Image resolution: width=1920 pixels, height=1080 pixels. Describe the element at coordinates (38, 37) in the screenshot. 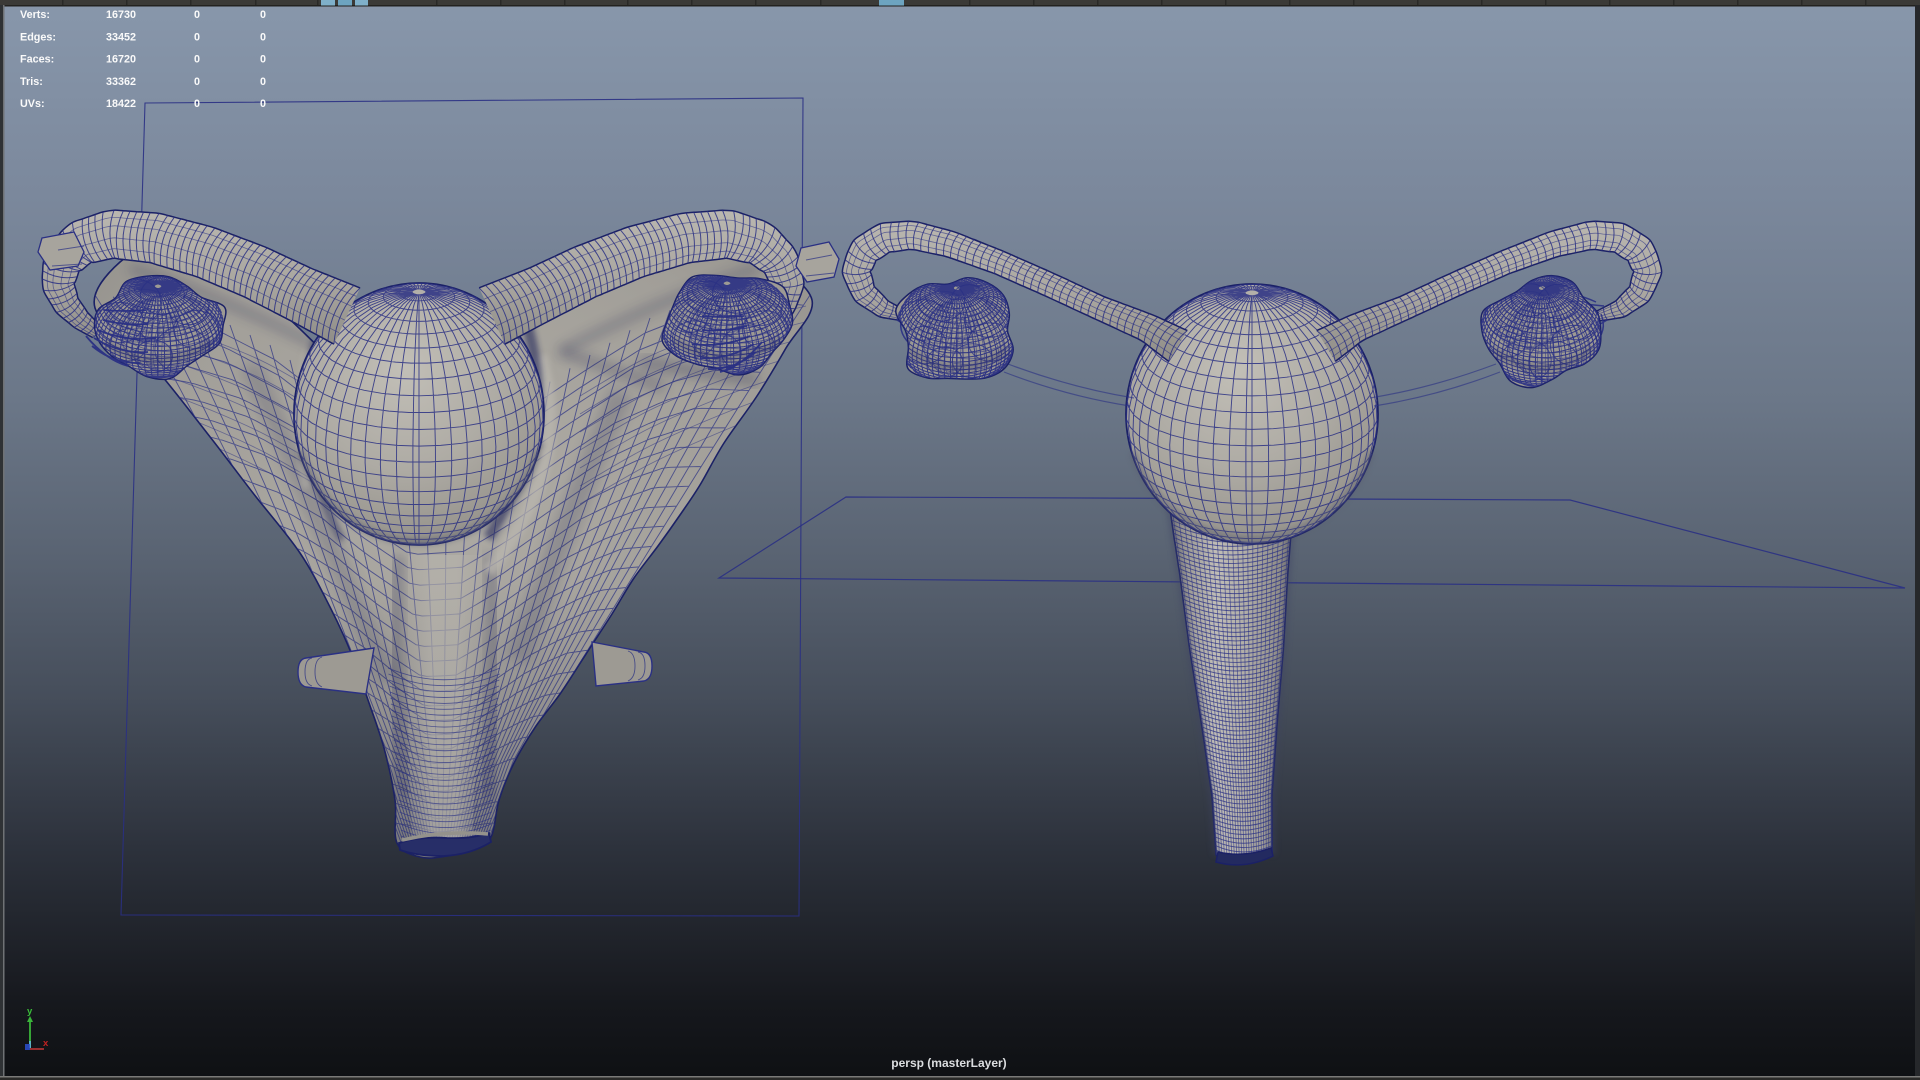

I see `svg-text: Edges:` at that location.